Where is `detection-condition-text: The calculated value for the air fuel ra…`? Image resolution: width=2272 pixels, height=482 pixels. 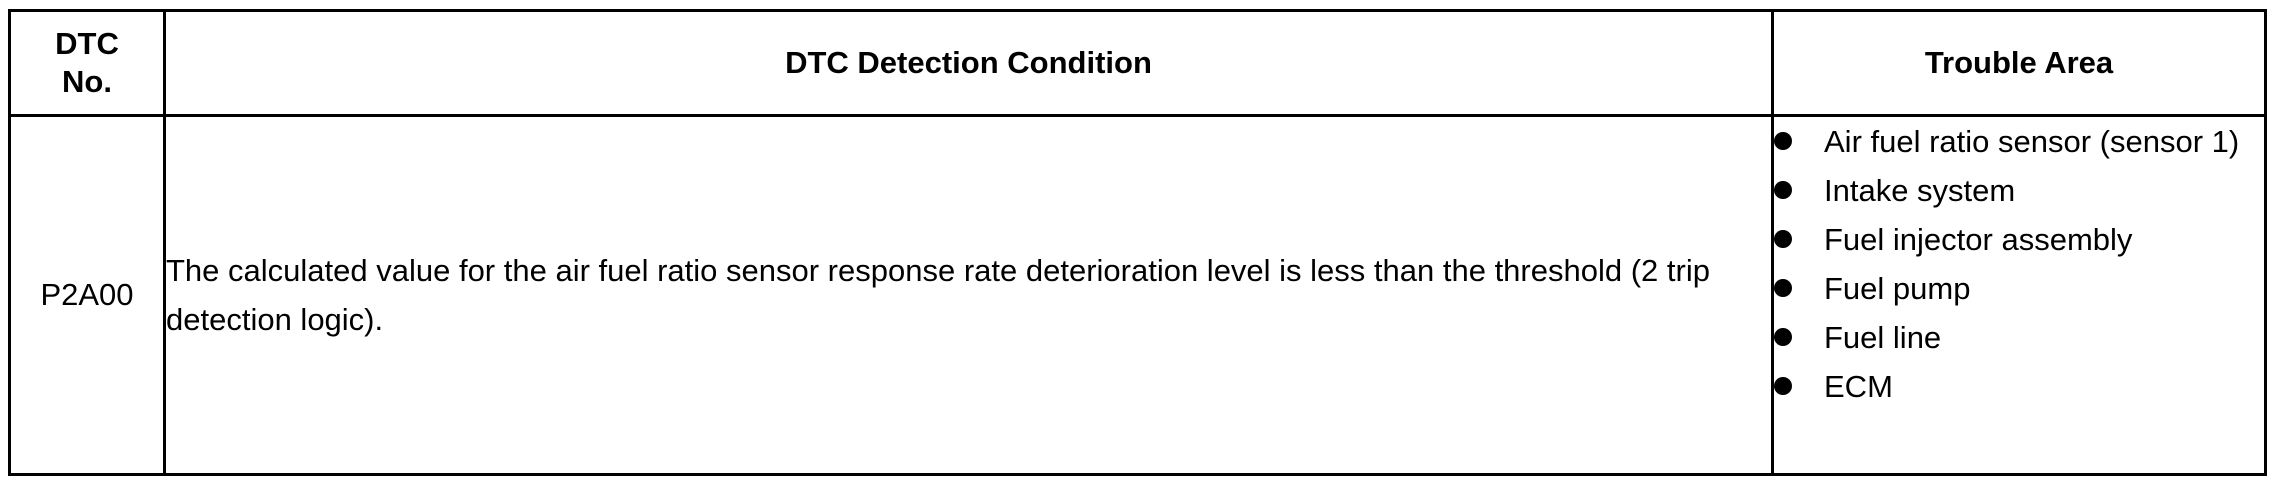 detection-condition-text: The calculated value for the air fuel ra… is located at coordinates (938, 295).